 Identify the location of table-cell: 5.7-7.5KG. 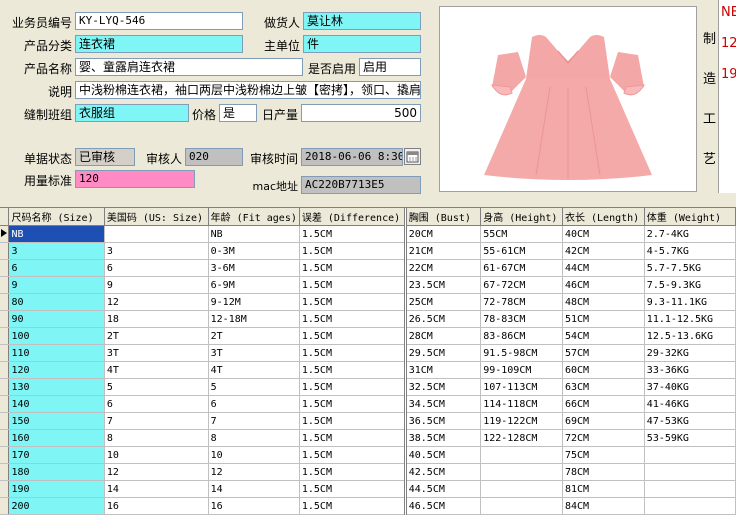
(690, 268).